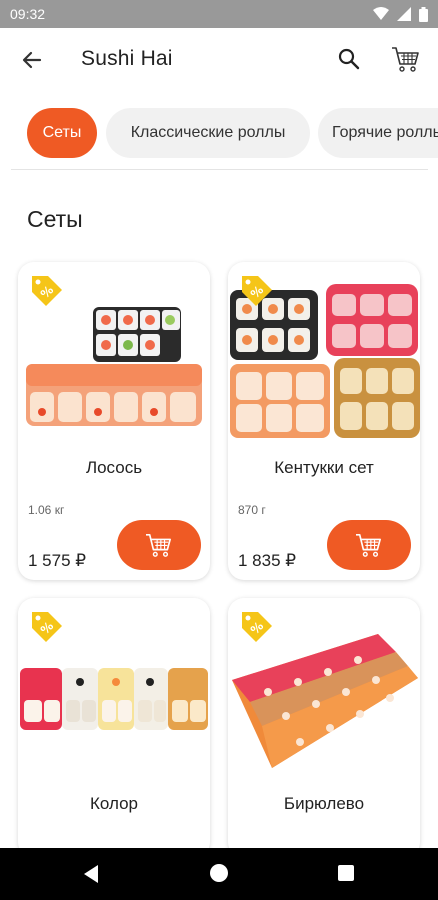  I want to click on status-time: 09:32, so click(28, 14).